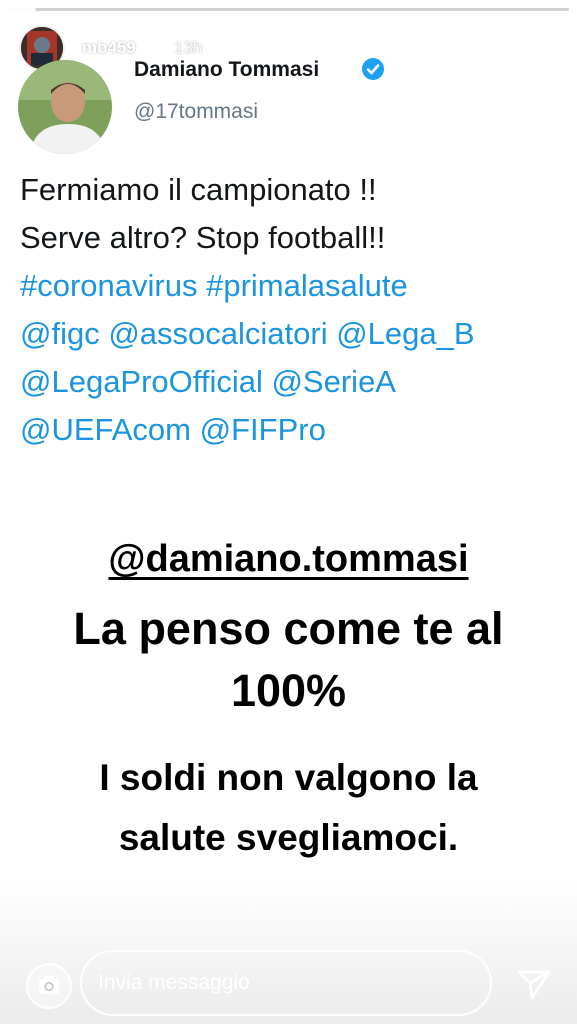 The width and height of the screenshot is (577, 1024). Describe the element at coordinates (373, 69) in the screenshot. I see `verified-badge-icon` at that location.